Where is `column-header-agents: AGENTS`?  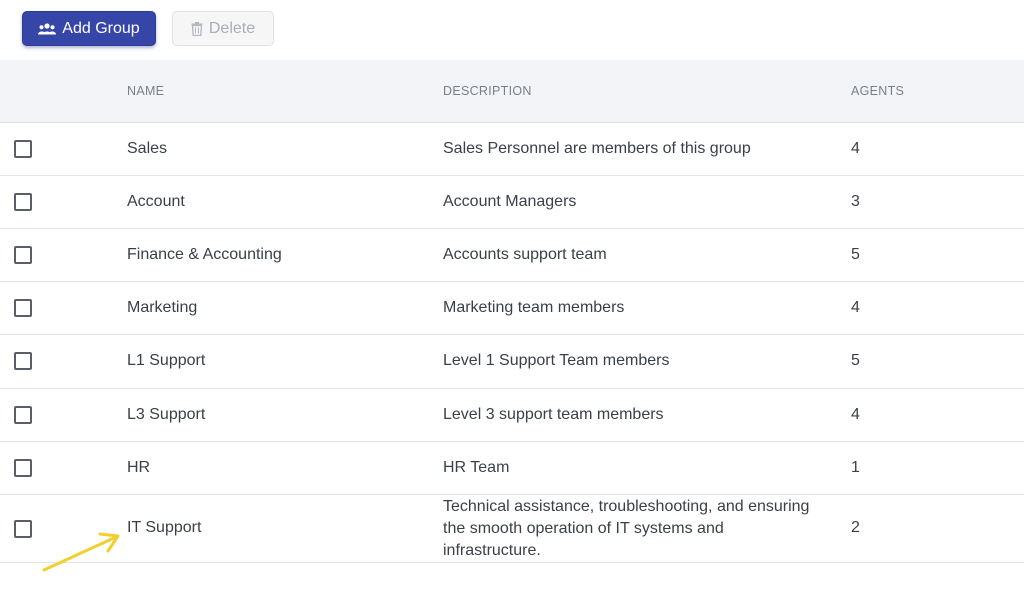
column-header-agents: AGENTS is located at coordinates (877, 91).